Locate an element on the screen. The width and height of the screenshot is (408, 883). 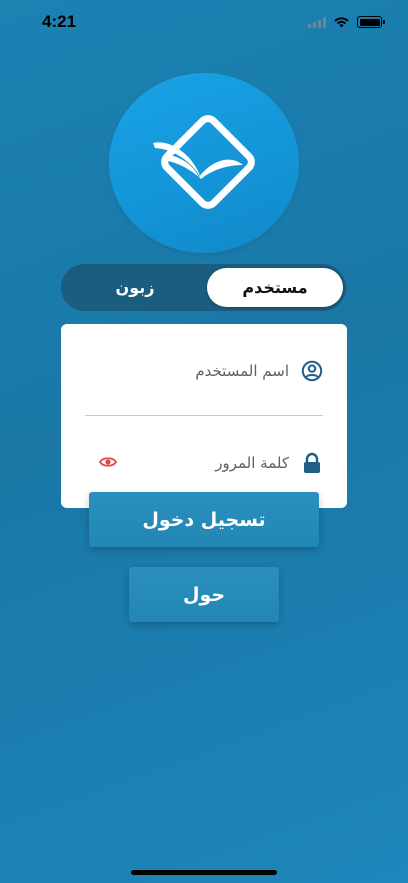
battery-icon is located at coordinates (371, 22).